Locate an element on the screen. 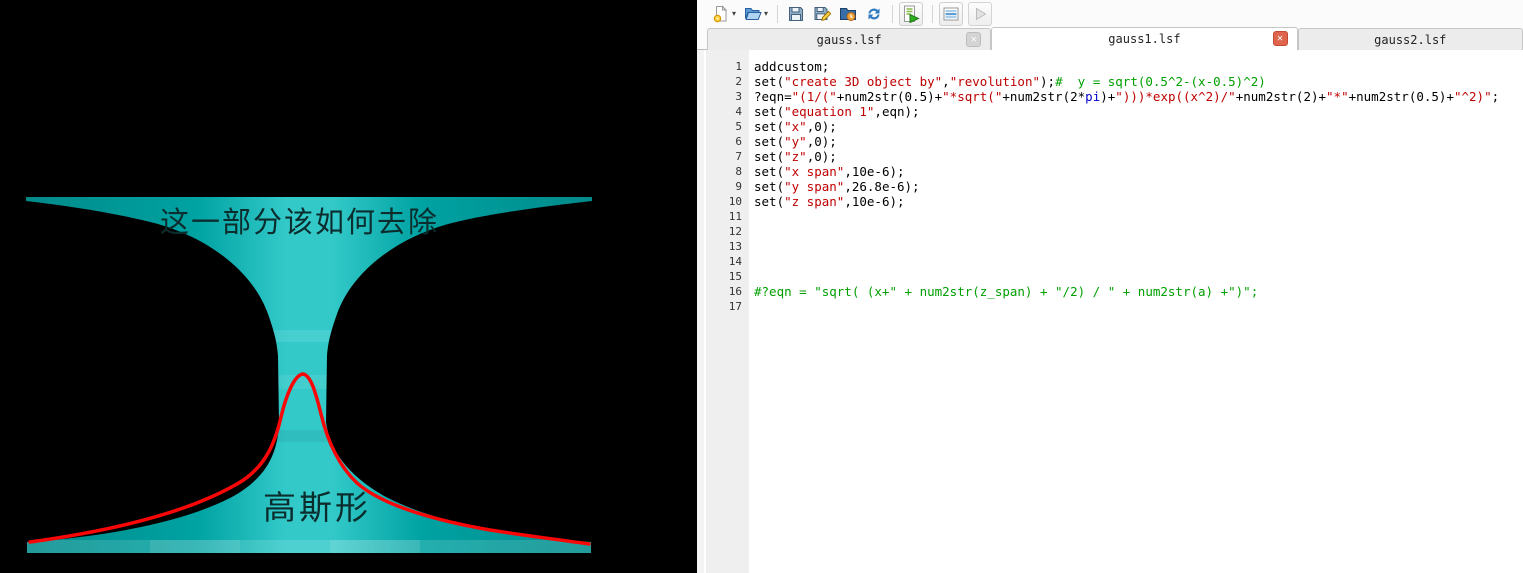 The width and height of the screenshot is (1523, 573). save-as-icon is located at coordinates (822, 14).